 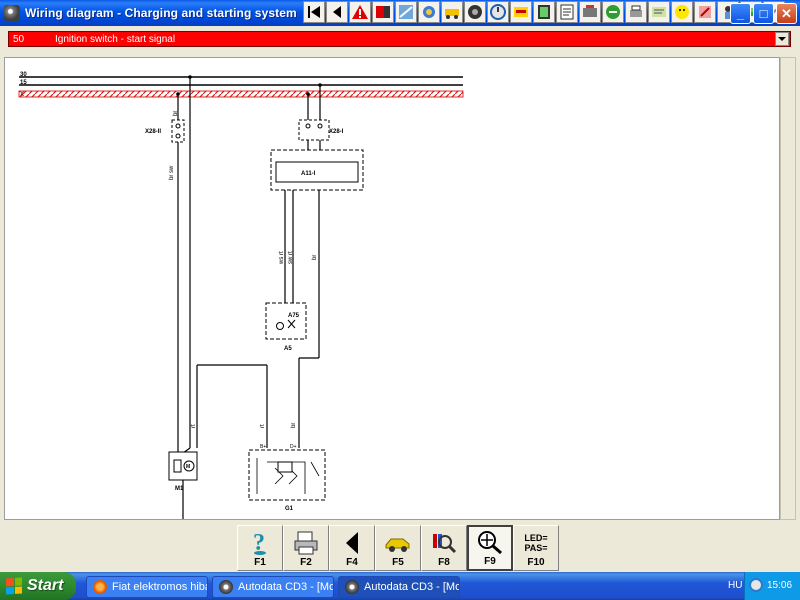 I want to click on signal-selector-bar: 50 Ignition switch - start signal, so click(x=400, y=39).